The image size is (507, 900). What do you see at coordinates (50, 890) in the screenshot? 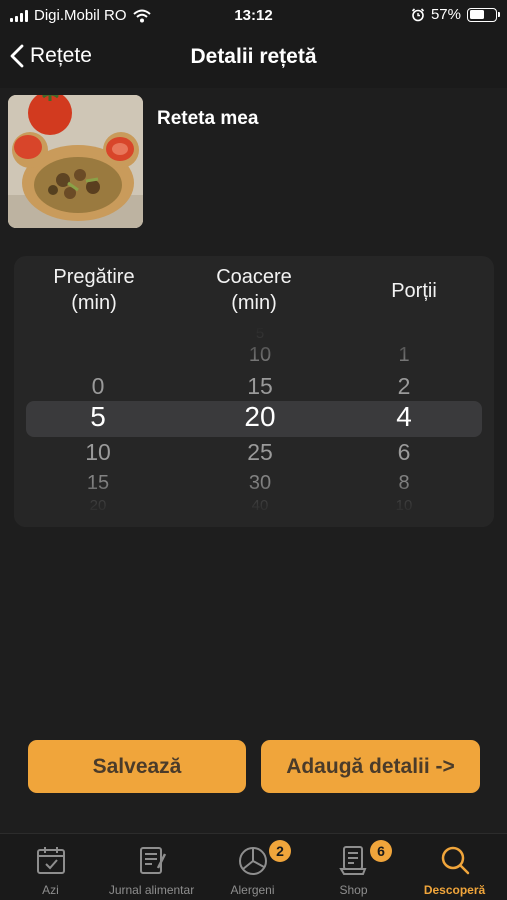
I see `tab-label: Azi` at bounding box center [50, 890].